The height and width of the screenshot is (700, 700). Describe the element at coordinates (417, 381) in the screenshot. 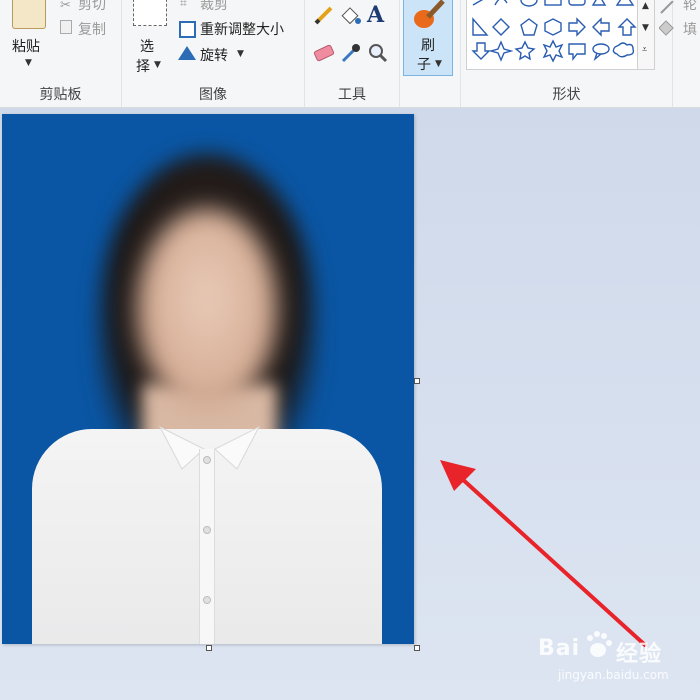

I see `canvas-resize-handle-right` at that location.